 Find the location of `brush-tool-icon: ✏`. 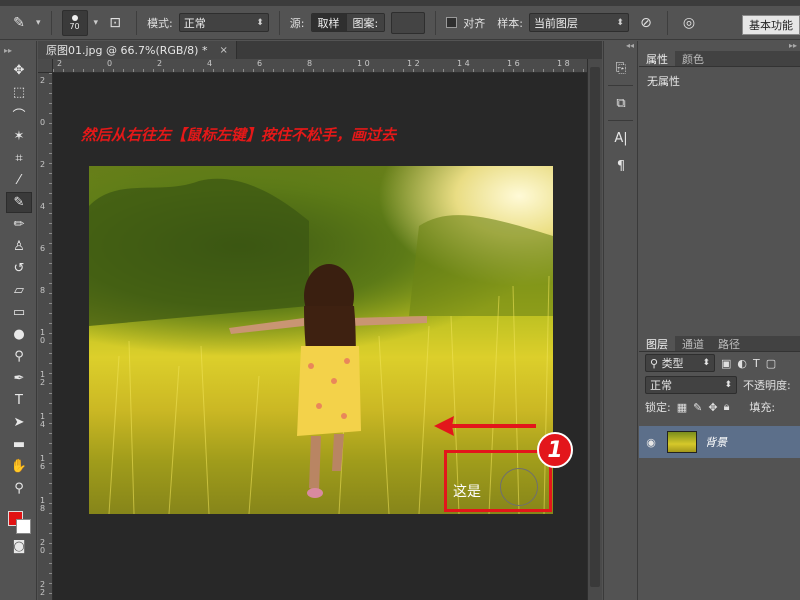

brush-tool-icon: ✏ is located at coordinates (19, 224).